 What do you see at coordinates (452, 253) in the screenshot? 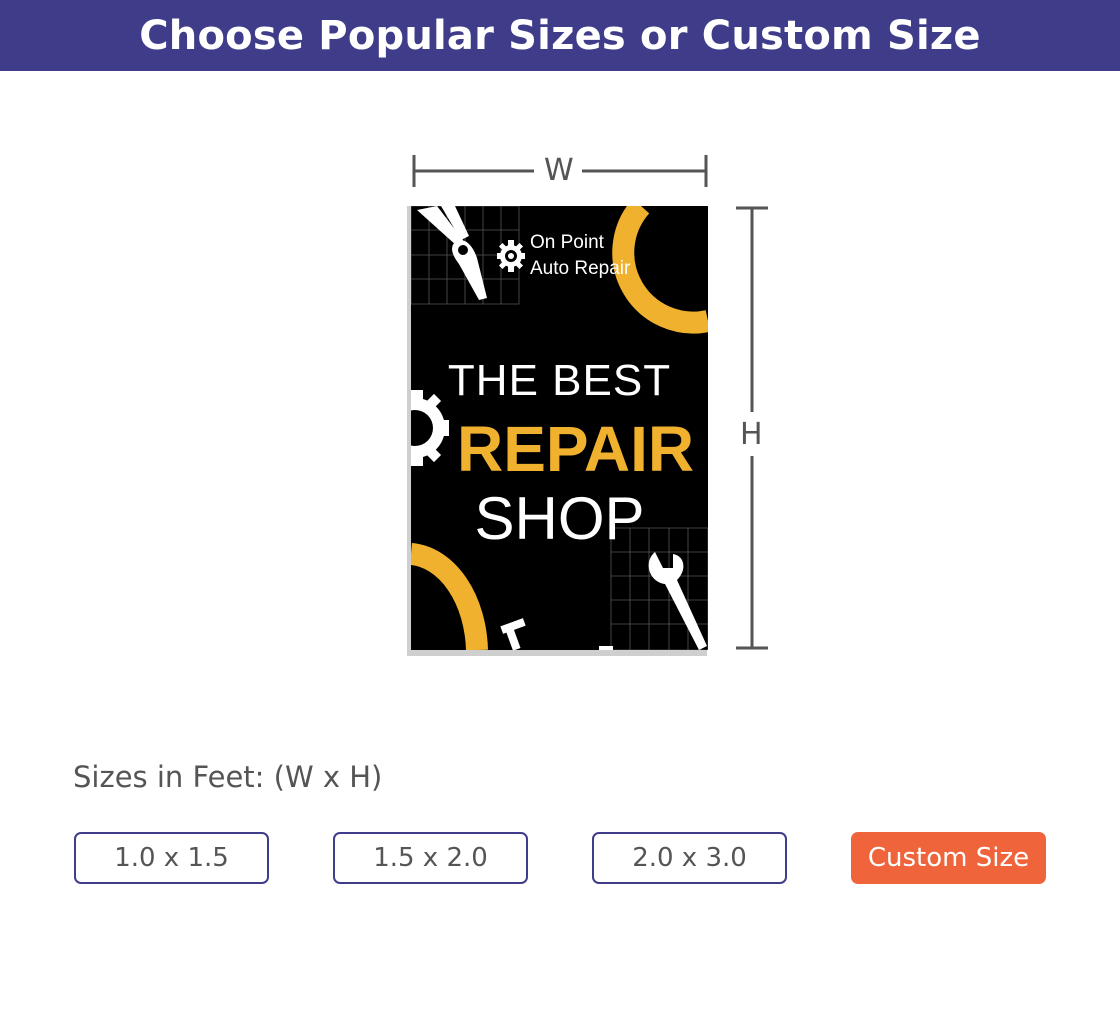
I see `pliers-icon` at bounding box center [452, 253].